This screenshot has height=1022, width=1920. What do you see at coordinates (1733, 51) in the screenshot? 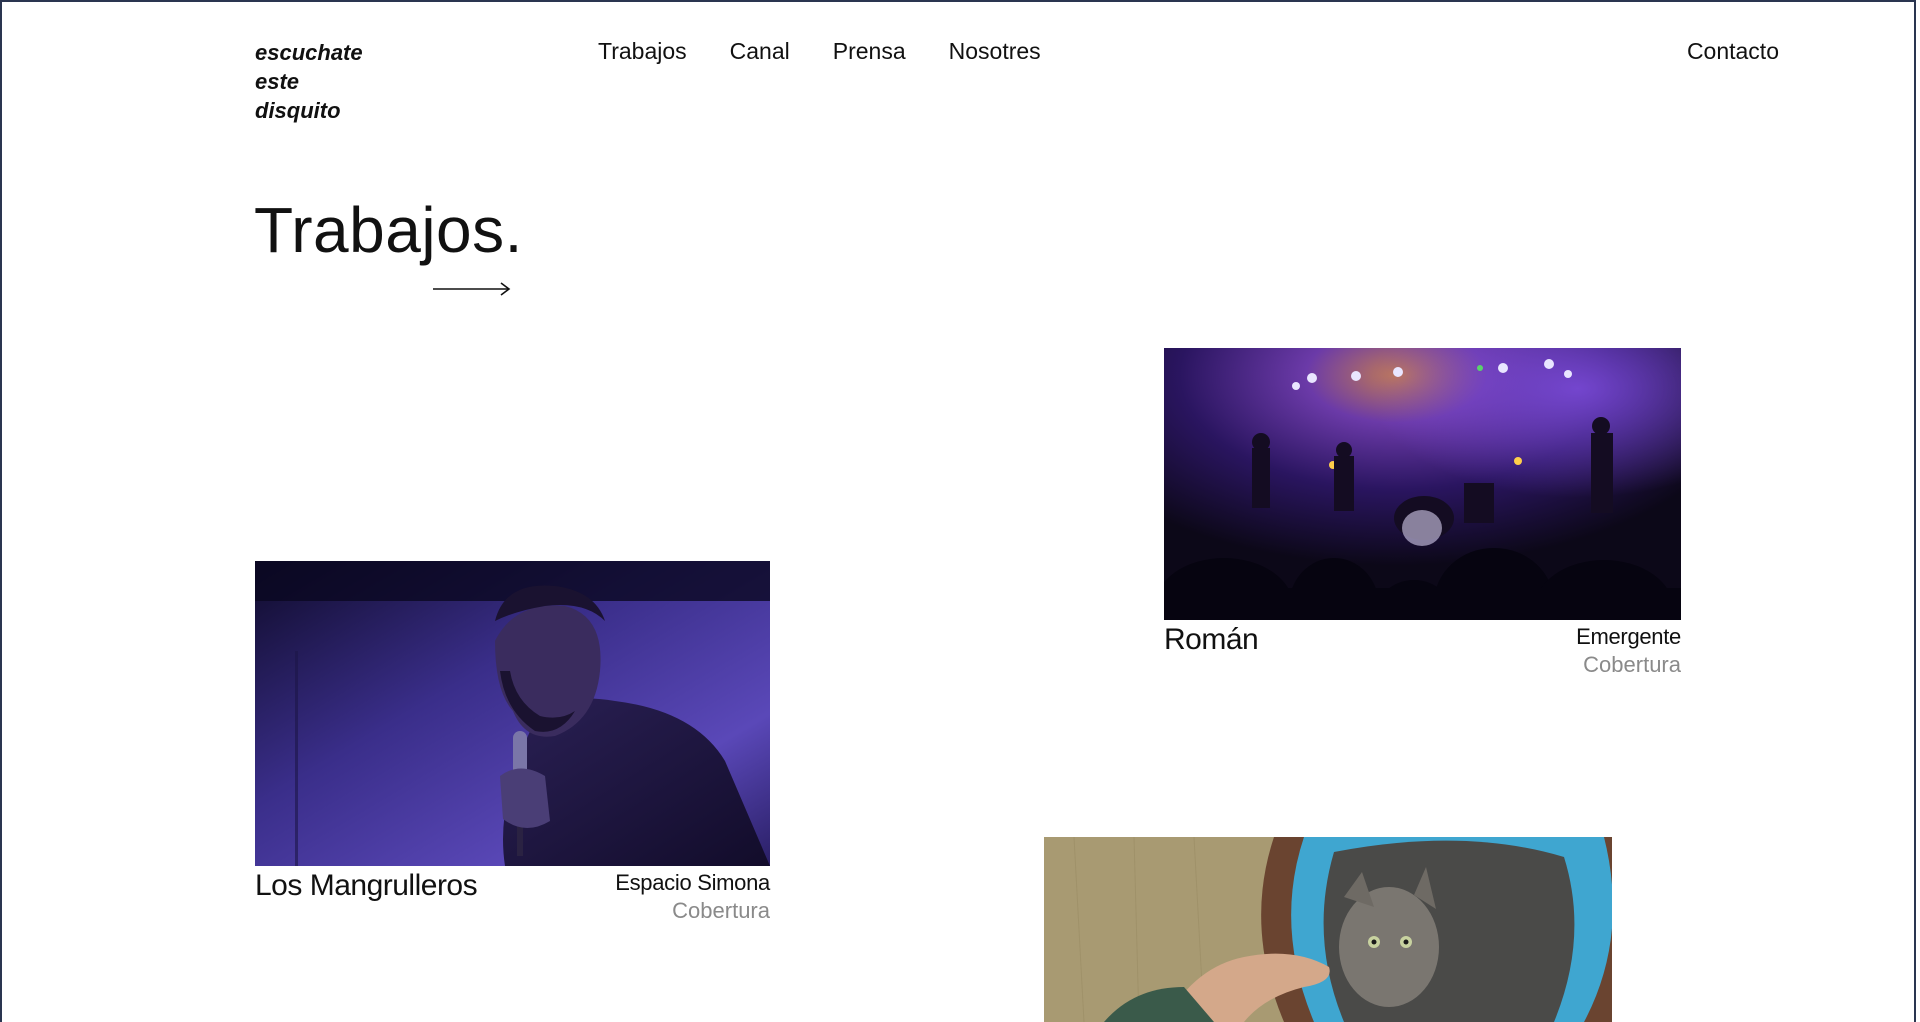
I see `nav-link-contacto: Contacto` at bounding box center [1733, 51].